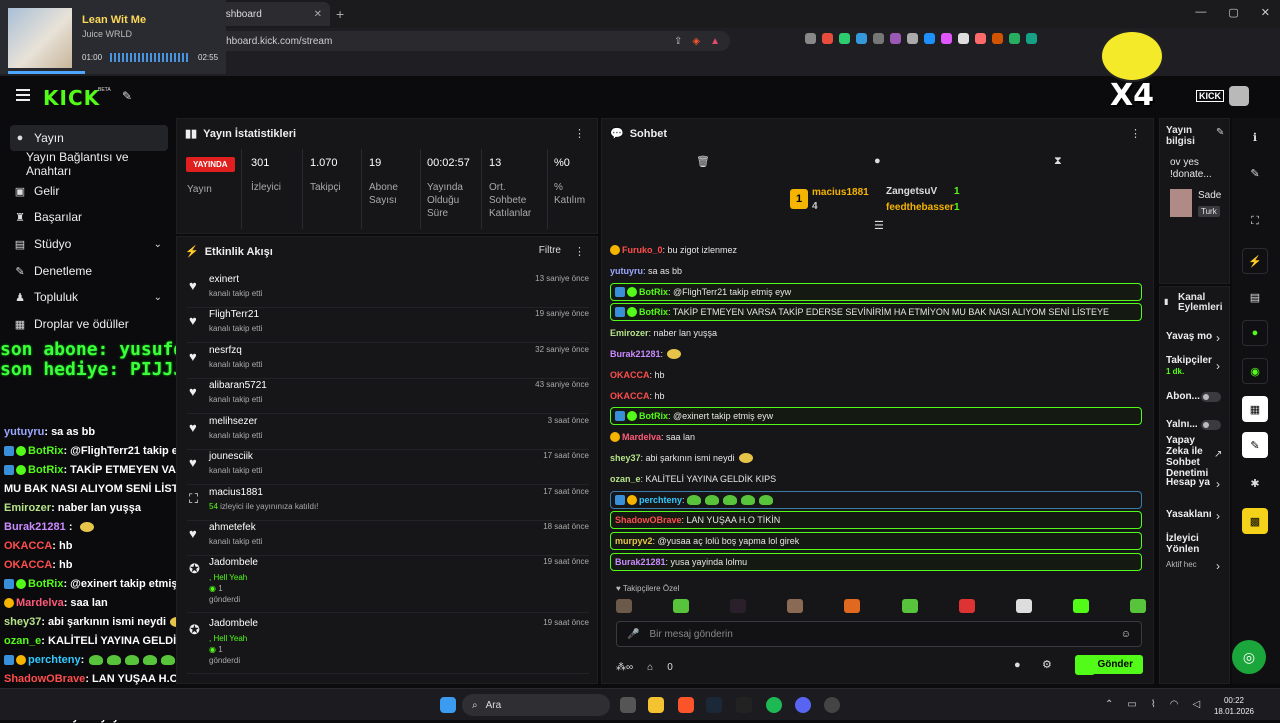 This screenshot has width=1280, height=723. What do you see at coordinates (233, 421) in the screenshot?
I see `event-user: melihsezer` at bounding box center [233, 421].